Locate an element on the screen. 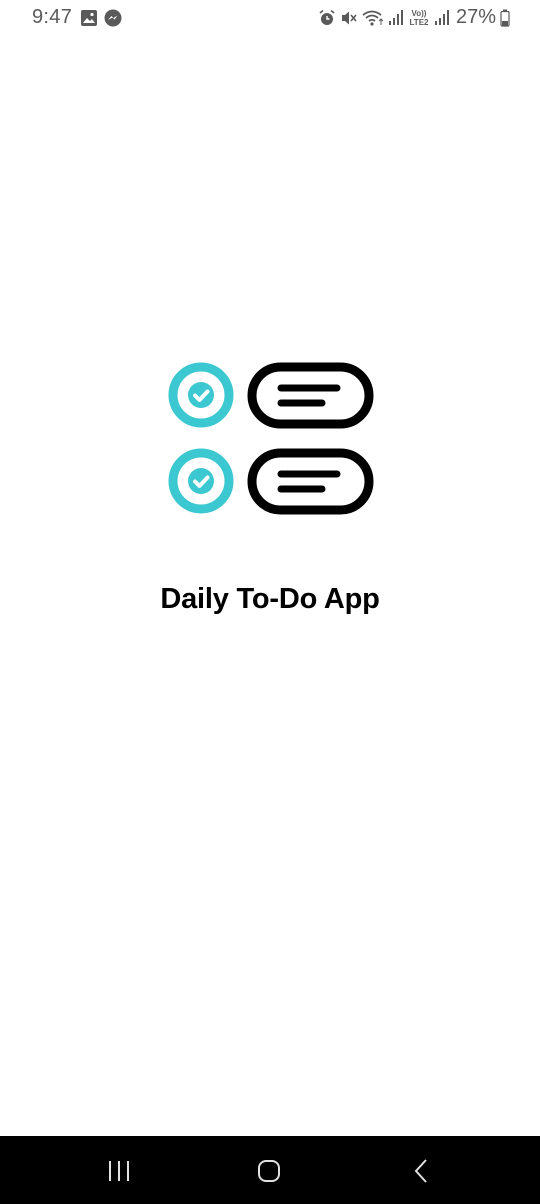  volte-icon: Vo)) LTE2 is located at coordinates (419, 18).